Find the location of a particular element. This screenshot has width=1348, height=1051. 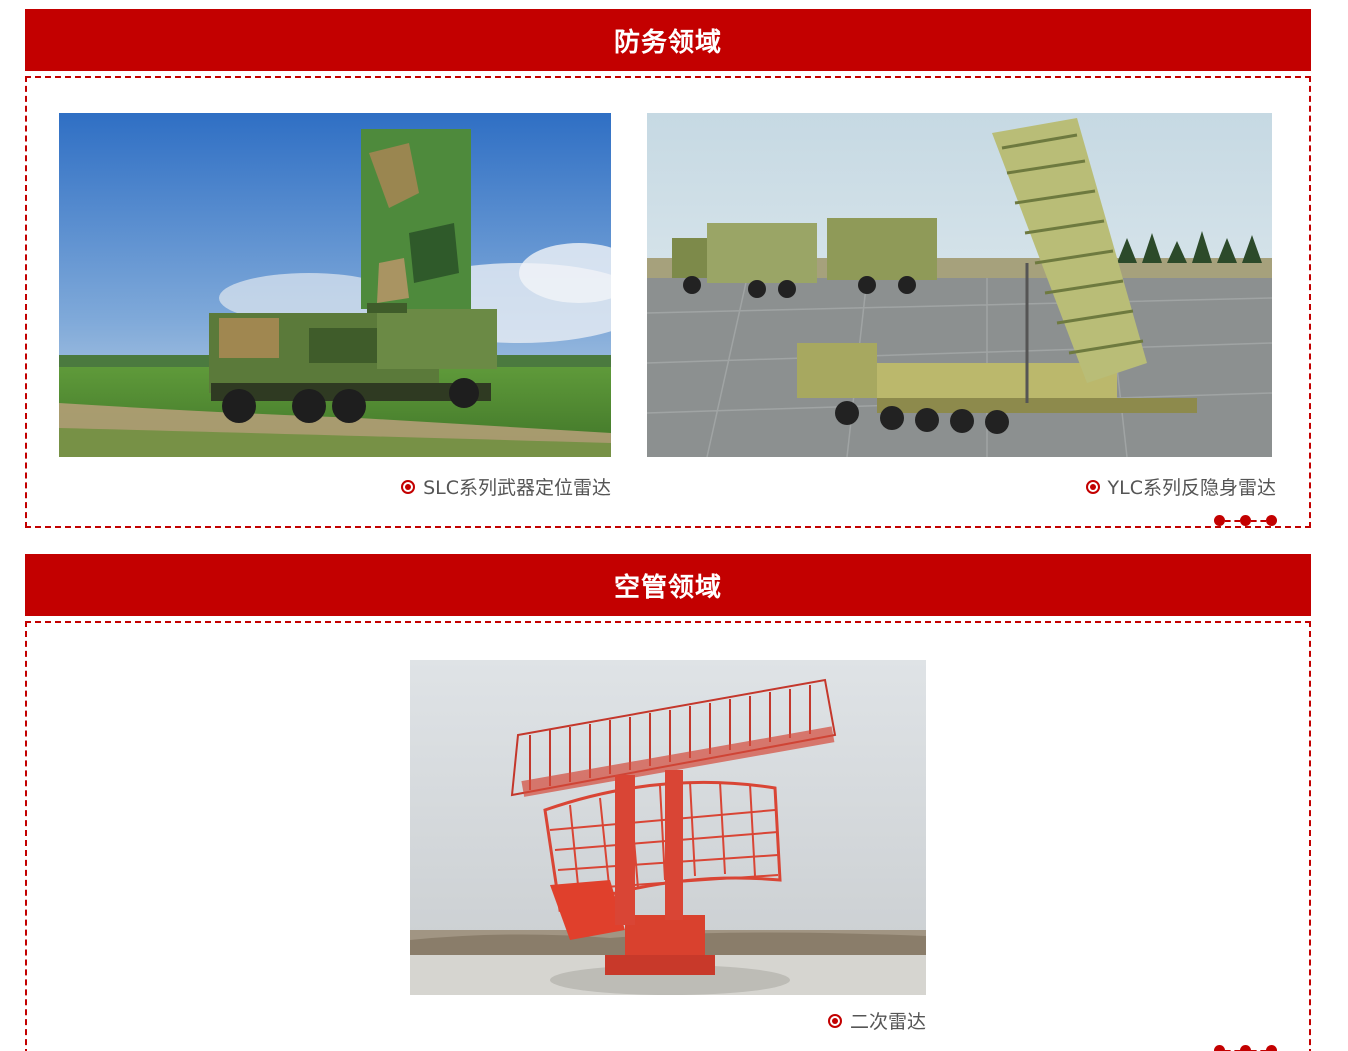

section-title: 防务领域 is located at coordinates (667, 42).